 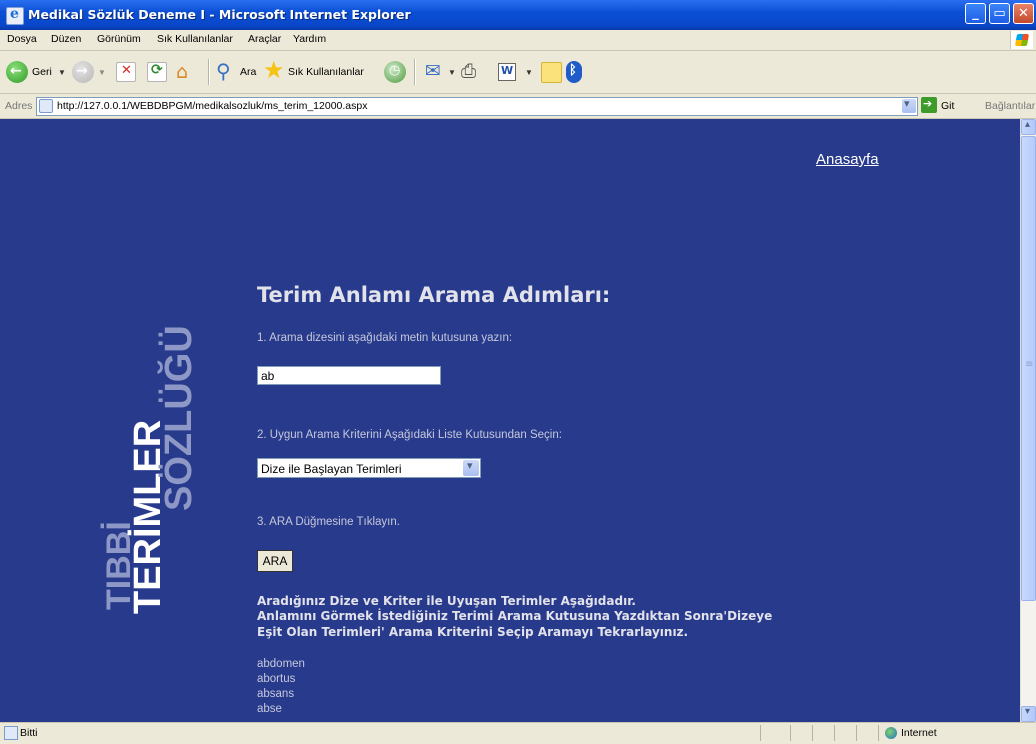 I want to click on edit-button: W, so click(x=507, y=72).